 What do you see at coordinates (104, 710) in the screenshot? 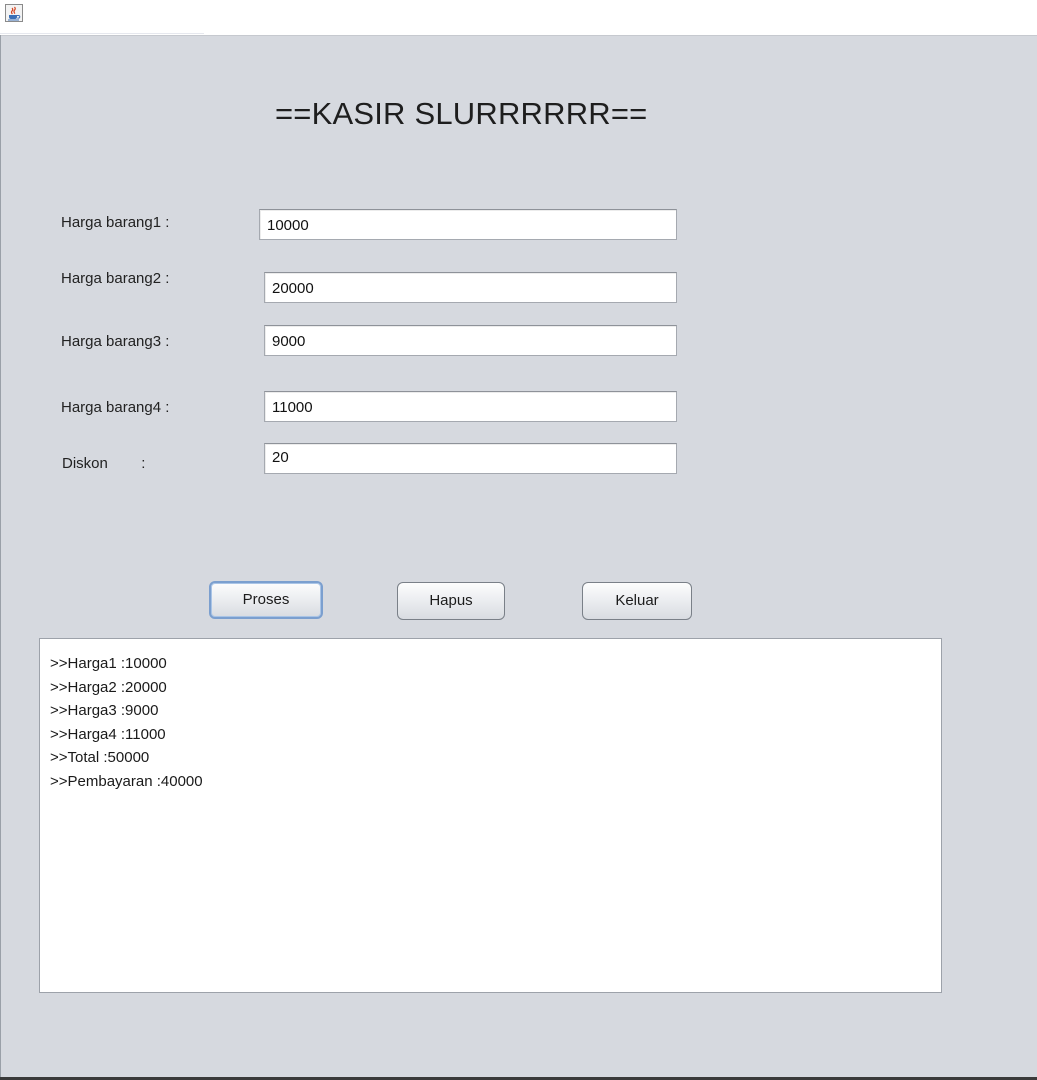
I see `output-line-harga3: >>Harga3 :9000` at bounding box center [104, 710].